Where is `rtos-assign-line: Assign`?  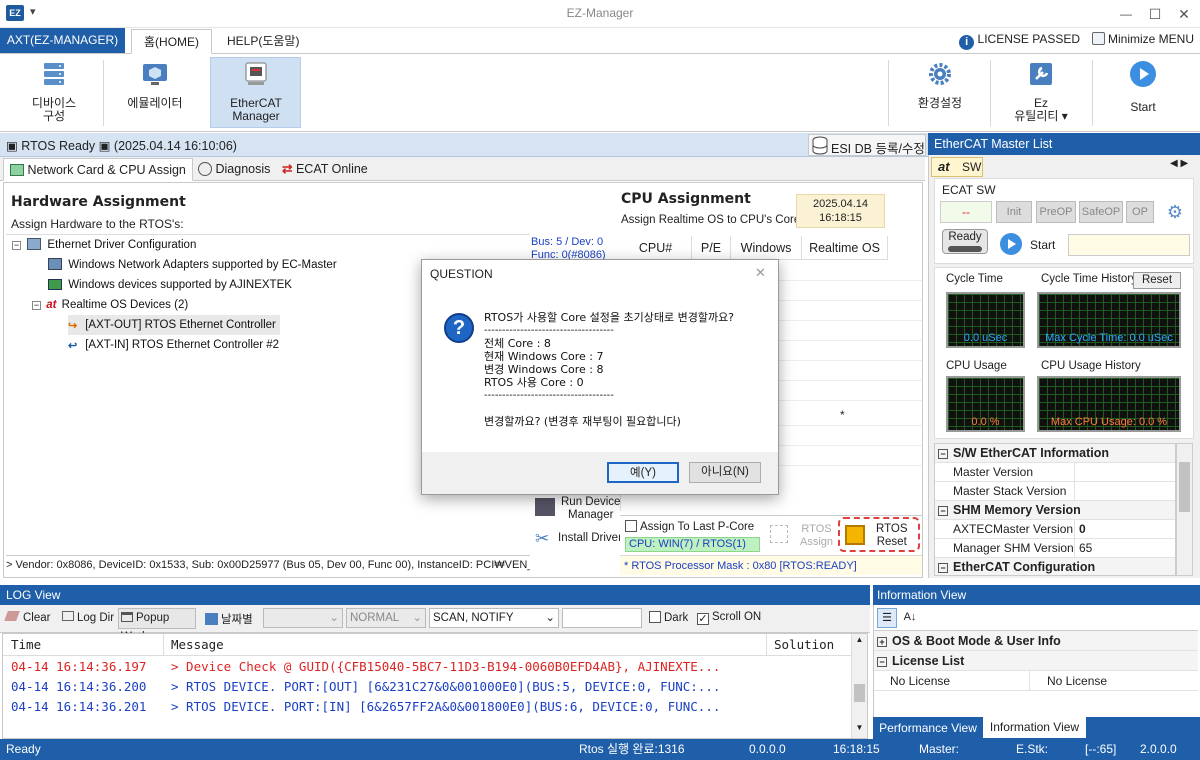
rtos-assign-line: Assign is located at coordinates (817, 542).